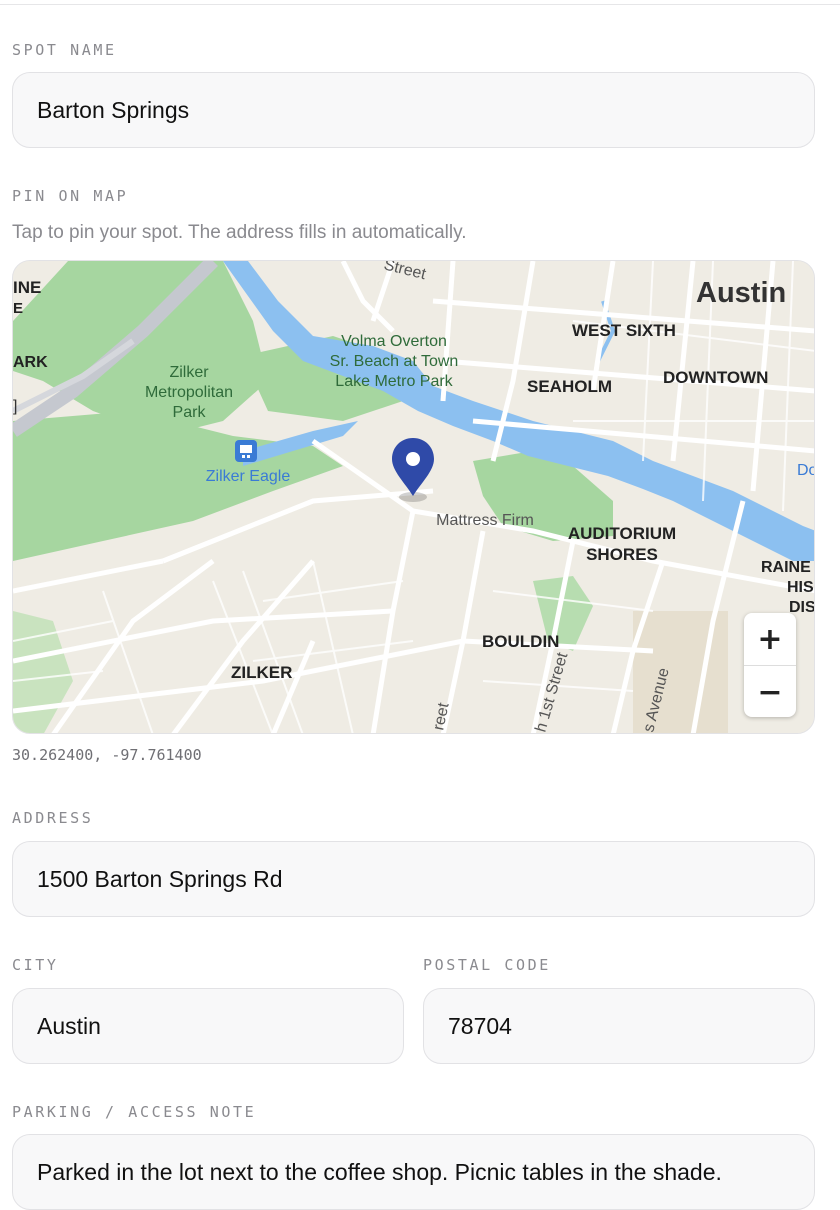 Image resolution: width=840 pixels, height=1210 pixels. Describe the element at coordinates (30, 362) in the screenshot. I see `map-label-edge-ark: ARK` at that location.